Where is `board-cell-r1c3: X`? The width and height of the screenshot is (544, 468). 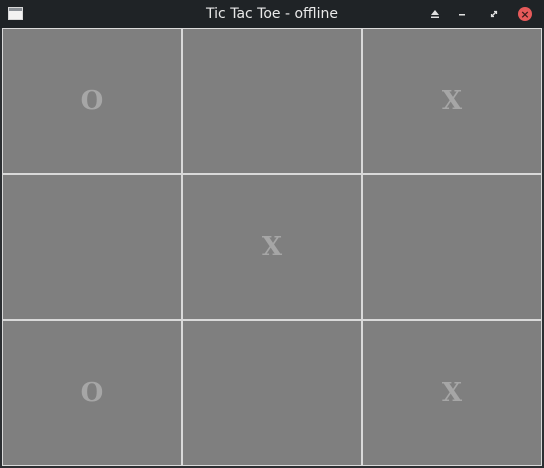 board-cell-r1c3: X is located at coordinates (452, 101).